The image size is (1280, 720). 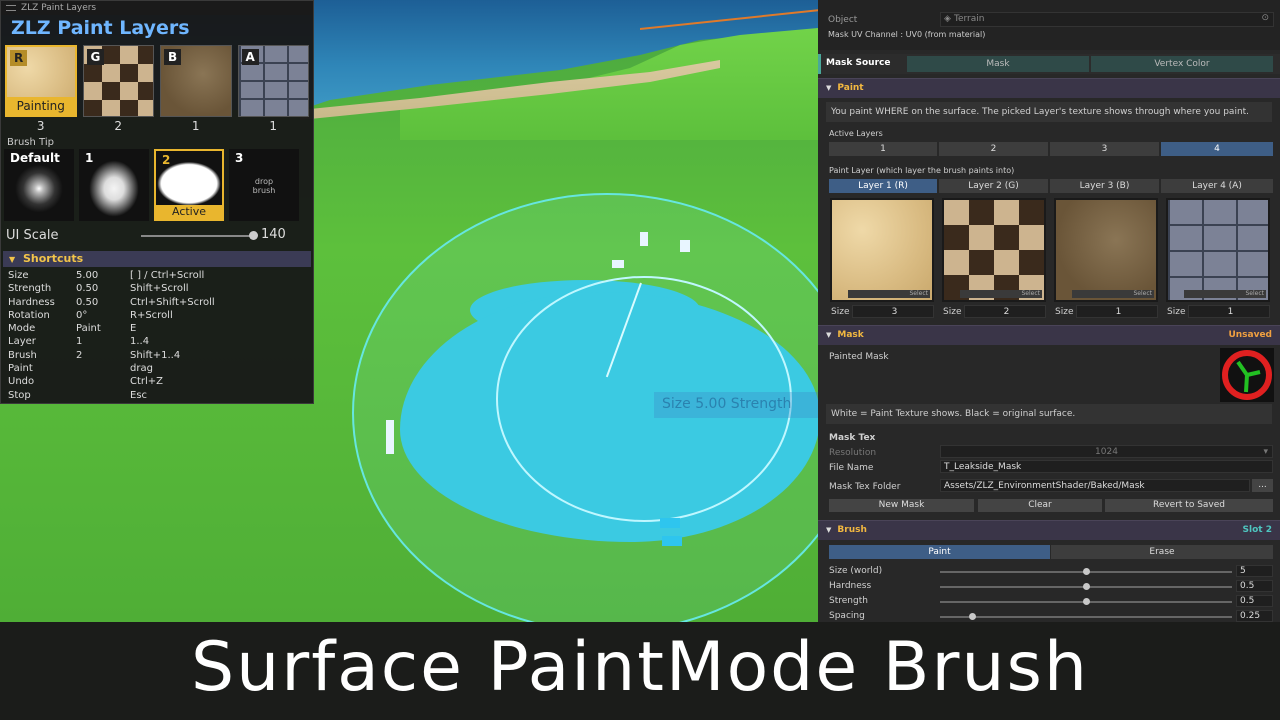 What do you see at coordinates (1106, 250) in the screenshot?
I see `layer-3-texture: Select` at bounding box center [1106, 250].